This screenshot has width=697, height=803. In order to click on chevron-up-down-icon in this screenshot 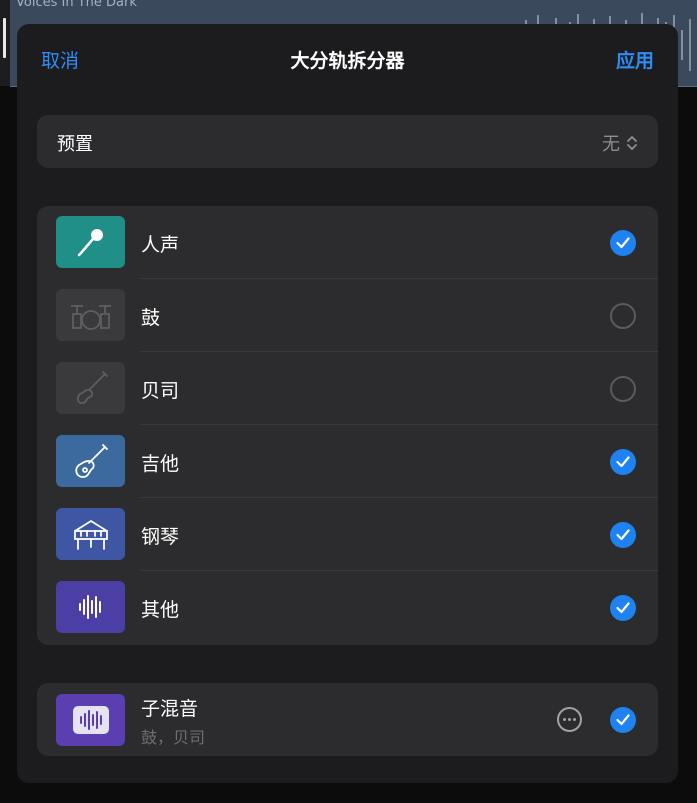, I will do `click(632, 143)`.